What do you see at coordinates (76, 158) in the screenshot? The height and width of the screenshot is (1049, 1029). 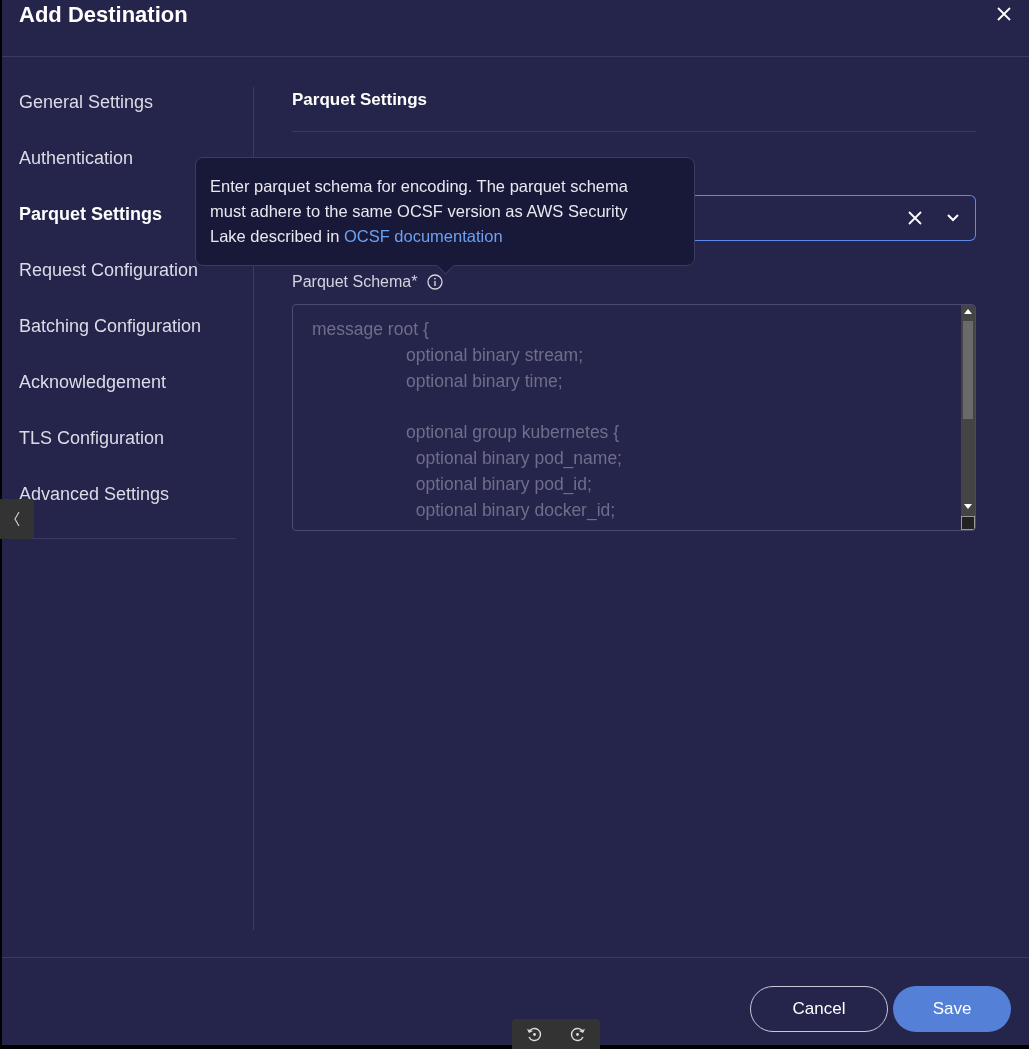 I see `sidebar-item: Authentication` at bounding box center [76, 158].